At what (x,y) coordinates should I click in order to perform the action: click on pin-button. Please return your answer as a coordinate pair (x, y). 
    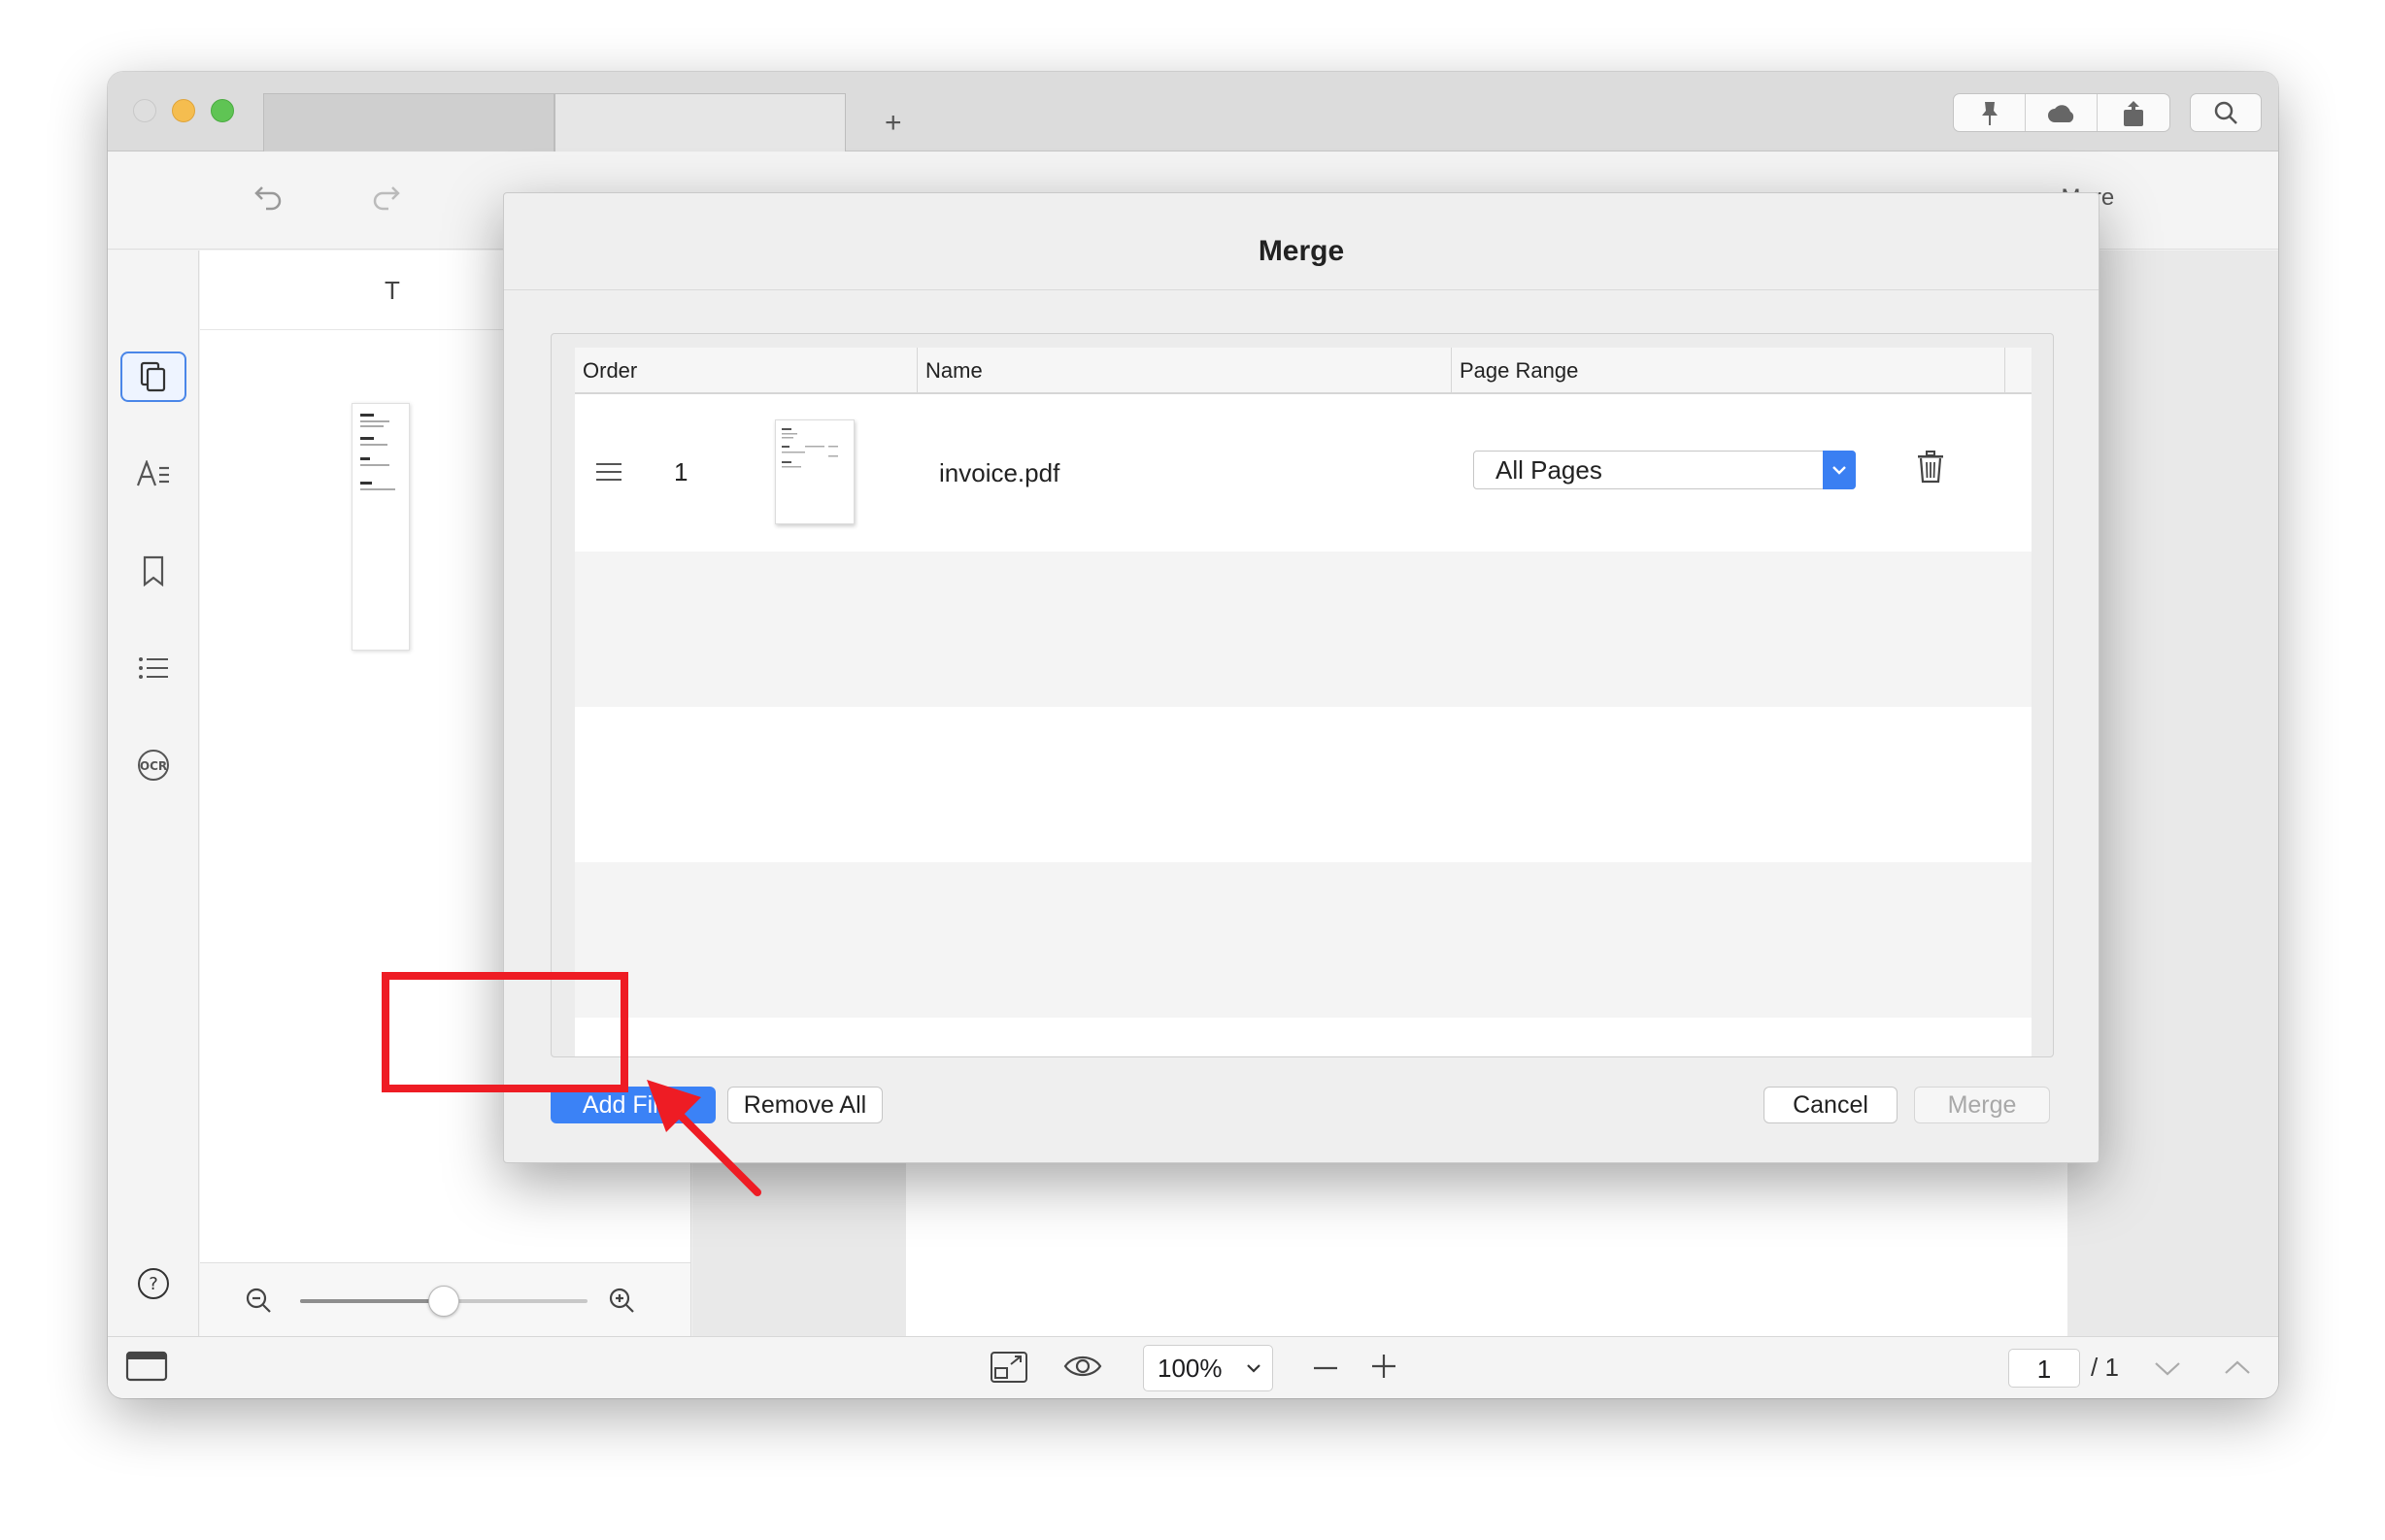
    Looking at the image, I should click on (1990, 112).